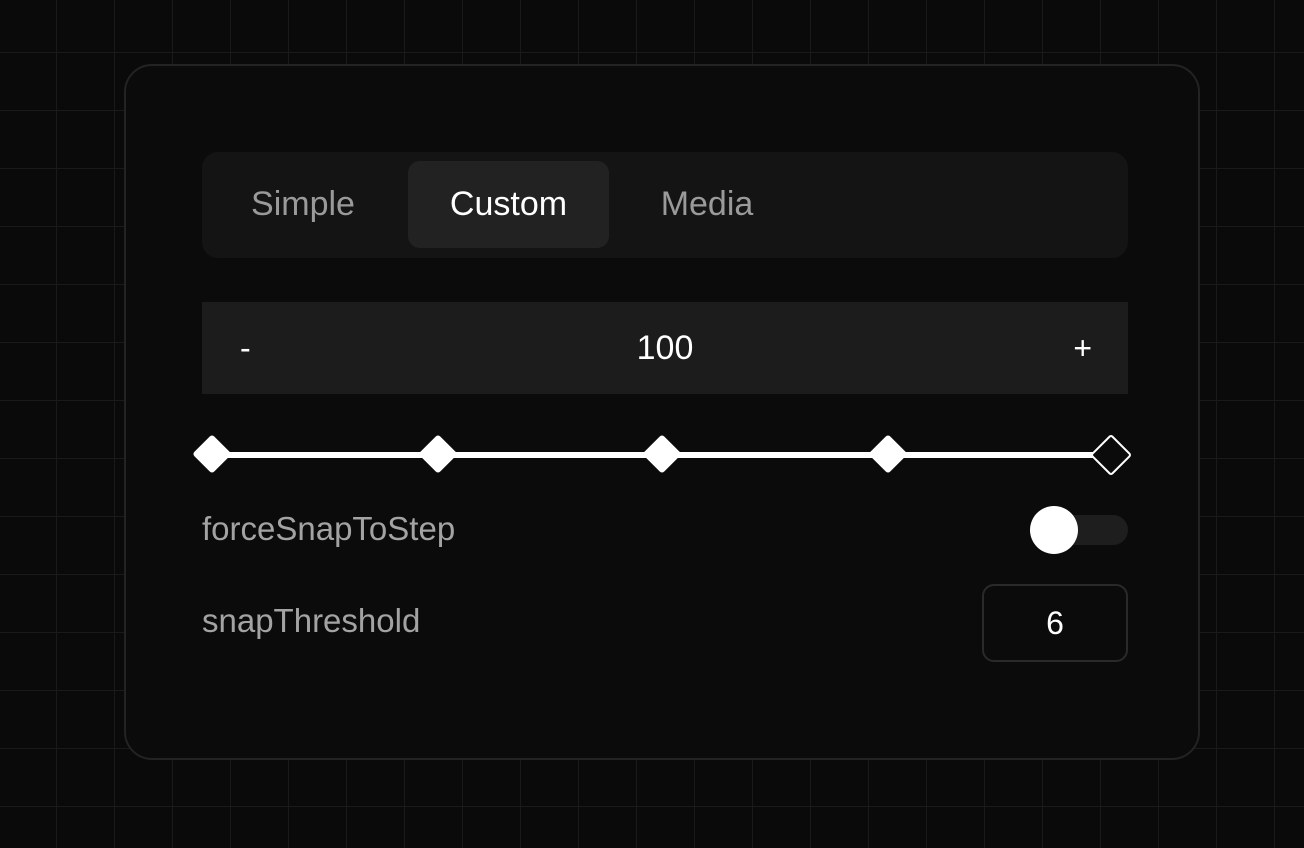 The width and height of the screenshot is (1304, 848). I want to click on number-stepper: 100 - +, so click(665, 348).